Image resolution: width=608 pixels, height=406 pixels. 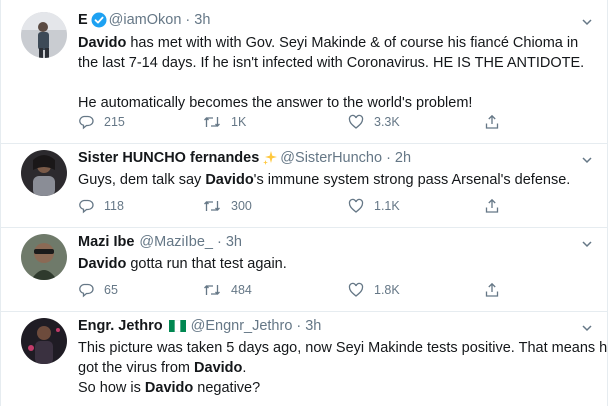 I want to click on reply-count: 215, so click(x=114, y=122).